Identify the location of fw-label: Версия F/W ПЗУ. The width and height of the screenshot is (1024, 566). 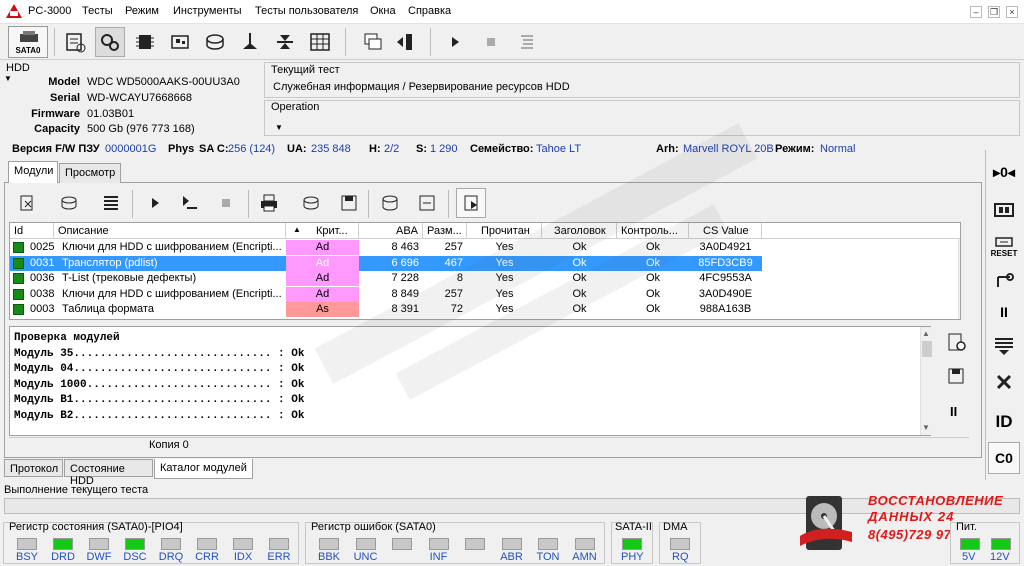
(56, 149).